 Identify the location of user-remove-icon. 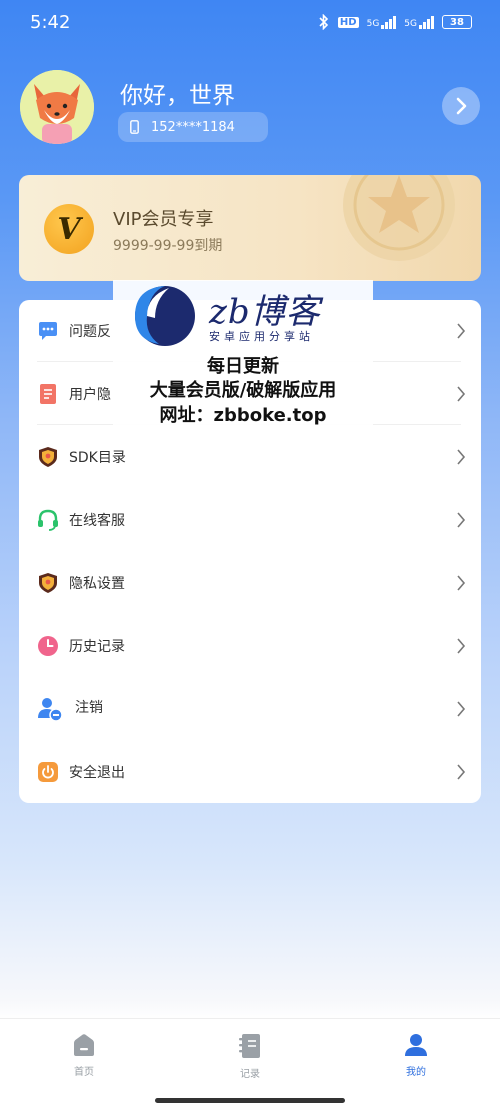
(50, 710).